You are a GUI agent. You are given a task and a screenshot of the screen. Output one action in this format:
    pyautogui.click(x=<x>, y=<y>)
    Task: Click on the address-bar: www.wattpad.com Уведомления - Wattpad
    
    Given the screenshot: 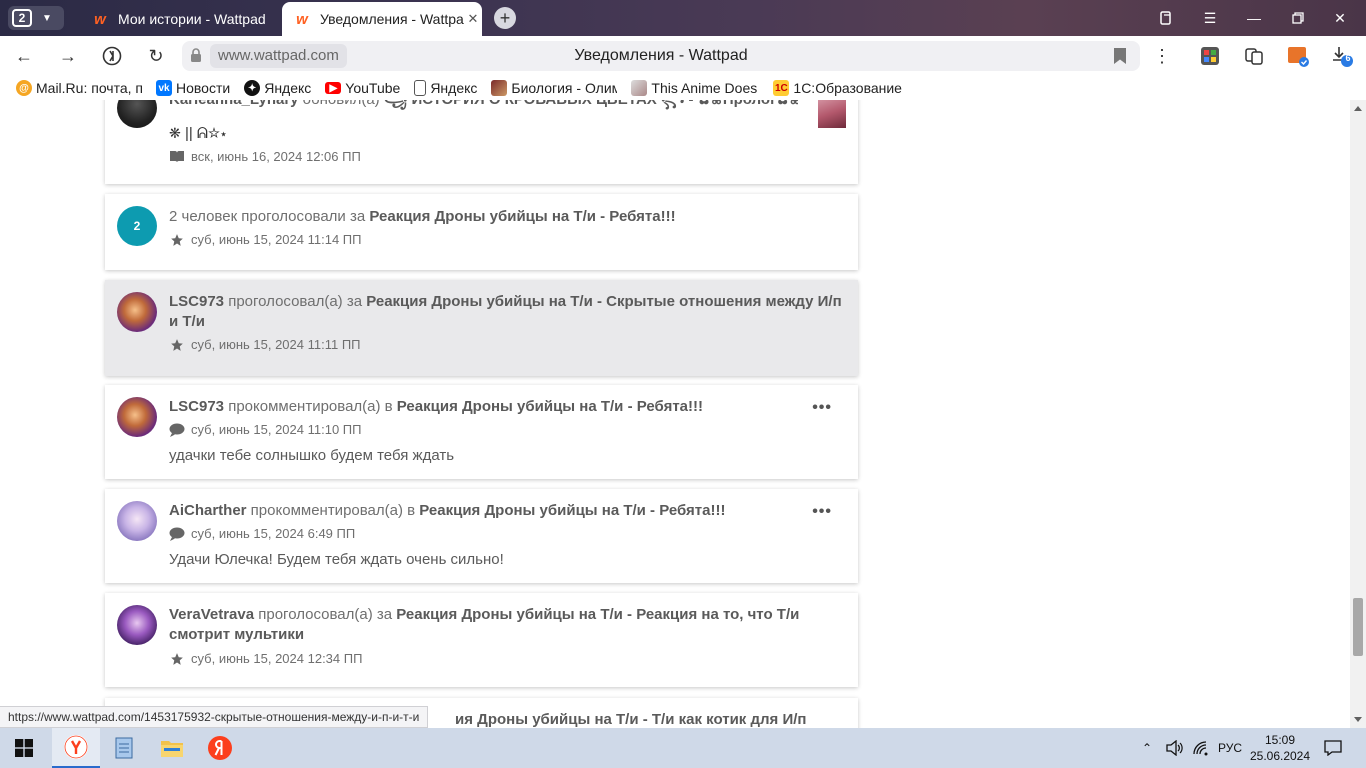 What is the action you would take?
    pyautogui.click(x=661, y=56)
    